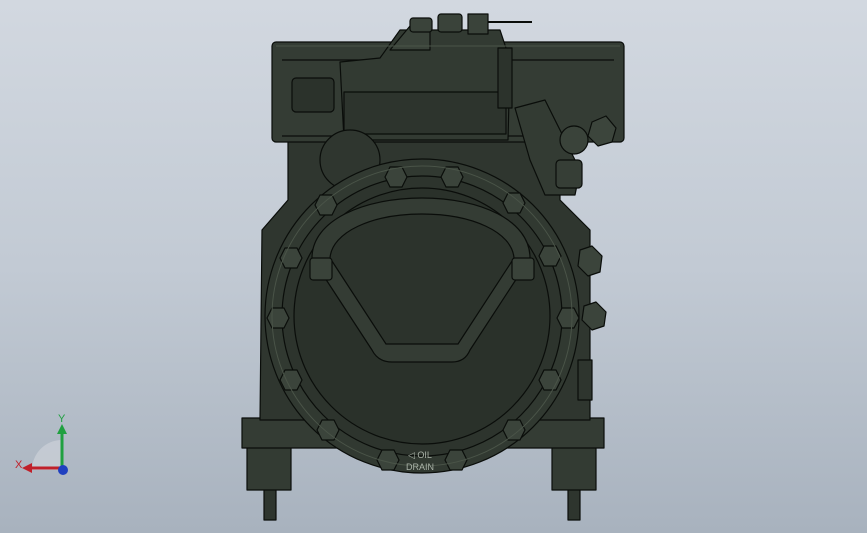  Describe the element at coordinates (574, 140) in the screenshot. I see `side-valve-nut` at that location.